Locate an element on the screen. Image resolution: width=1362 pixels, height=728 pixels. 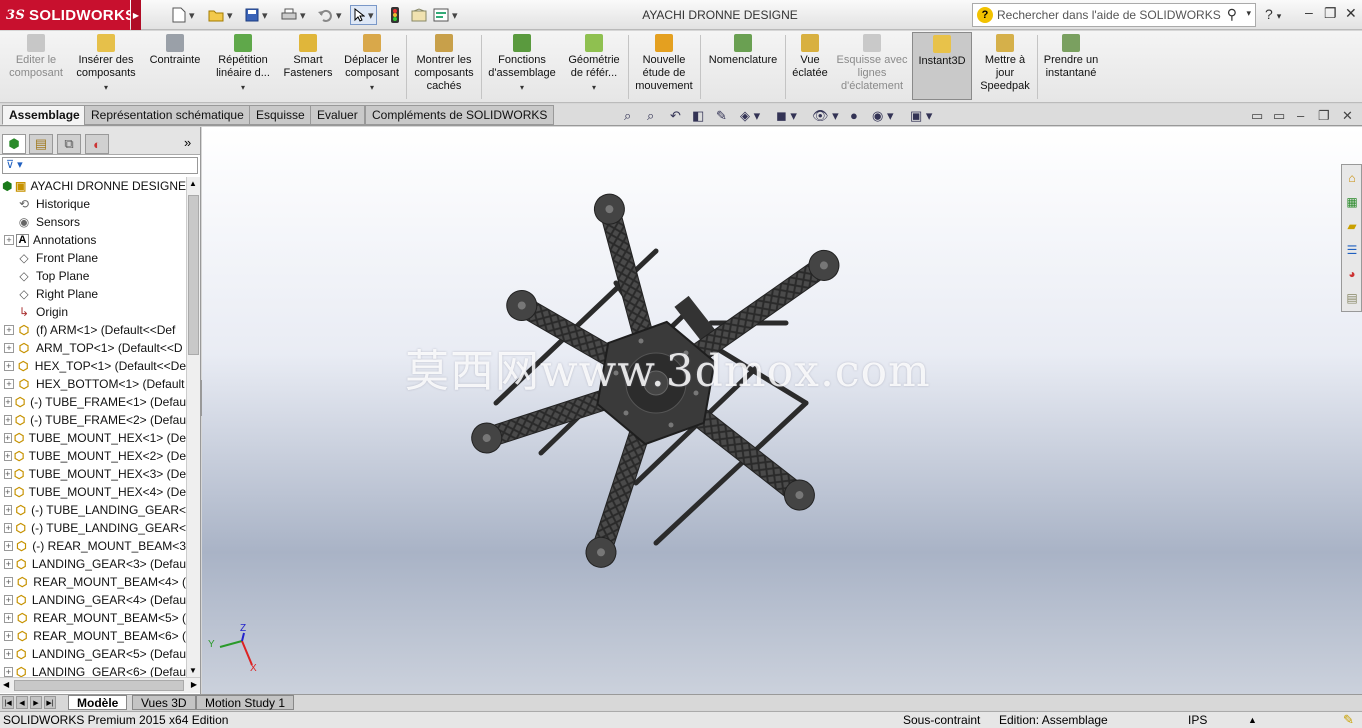
tree-item: + ⬡ REAR_MOUNT_BEAM<5> ( is located at coordinates (93, 618).